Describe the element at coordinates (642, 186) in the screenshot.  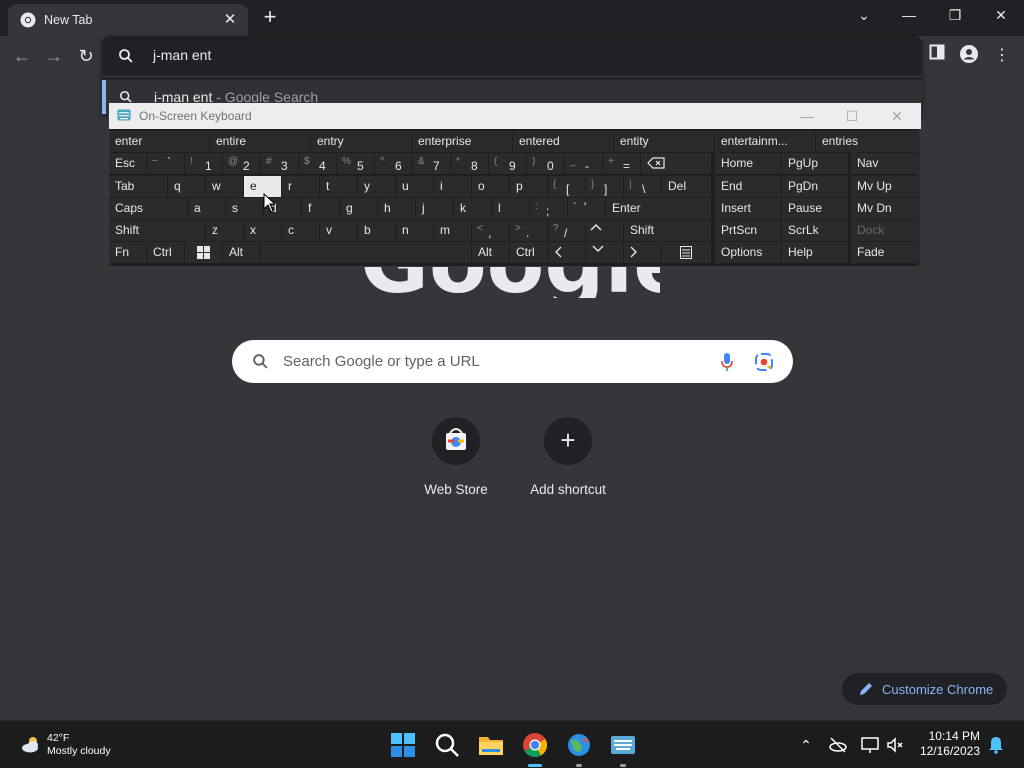
I see `key-backslash: | \` at that location.